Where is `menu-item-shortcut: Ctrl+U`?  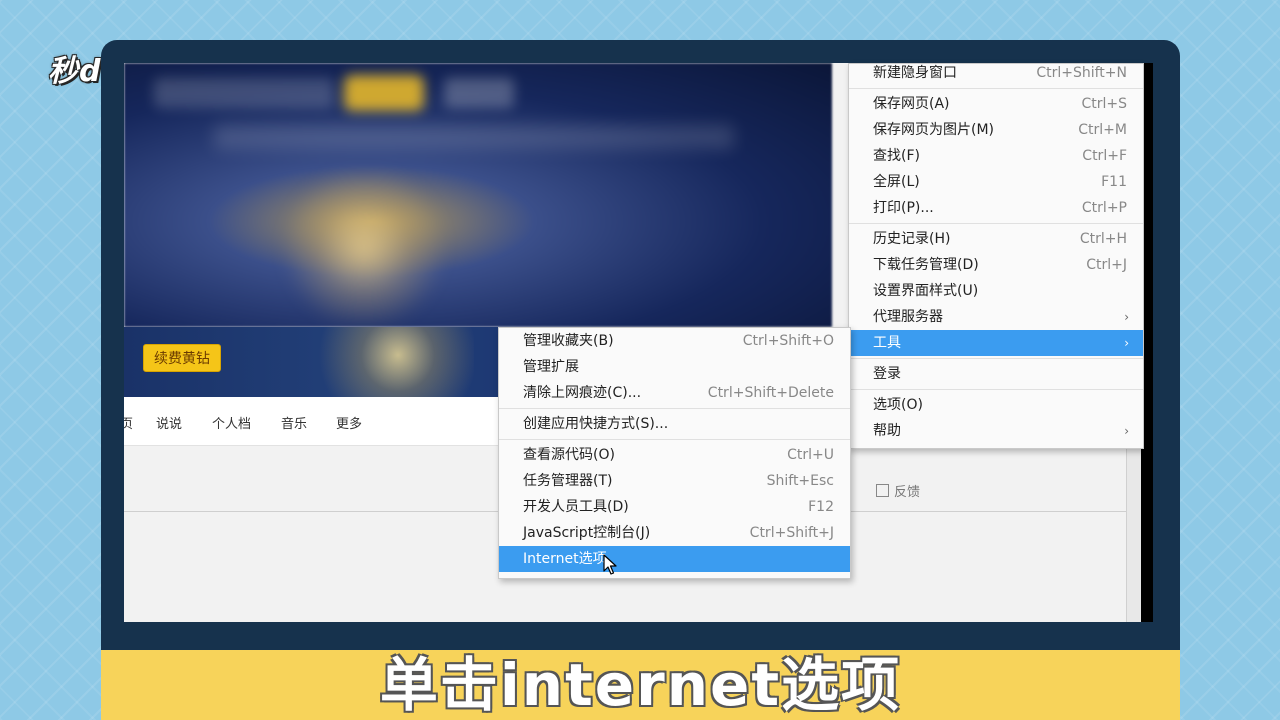 menu-item-shortcut: Ctrl+U is located at coordinates (810, 455).